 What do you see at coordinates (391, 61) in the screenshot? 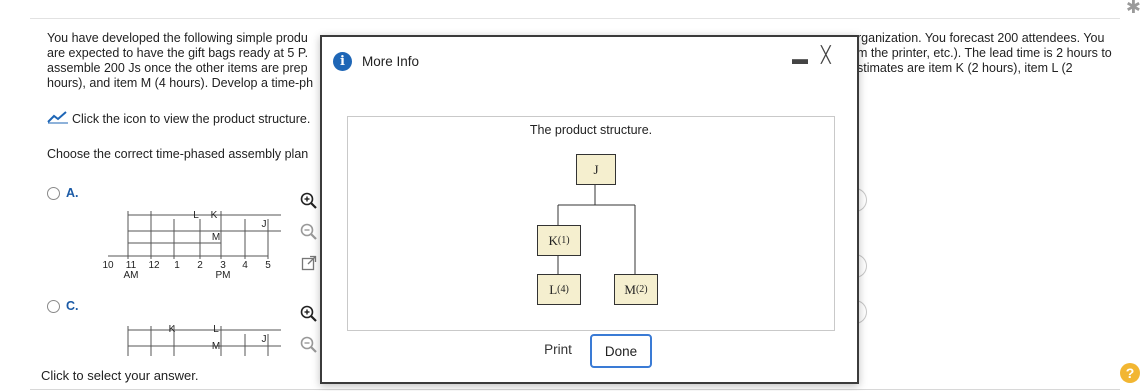
I see `dialog-title: More Info` at bounding box center [391, 61].